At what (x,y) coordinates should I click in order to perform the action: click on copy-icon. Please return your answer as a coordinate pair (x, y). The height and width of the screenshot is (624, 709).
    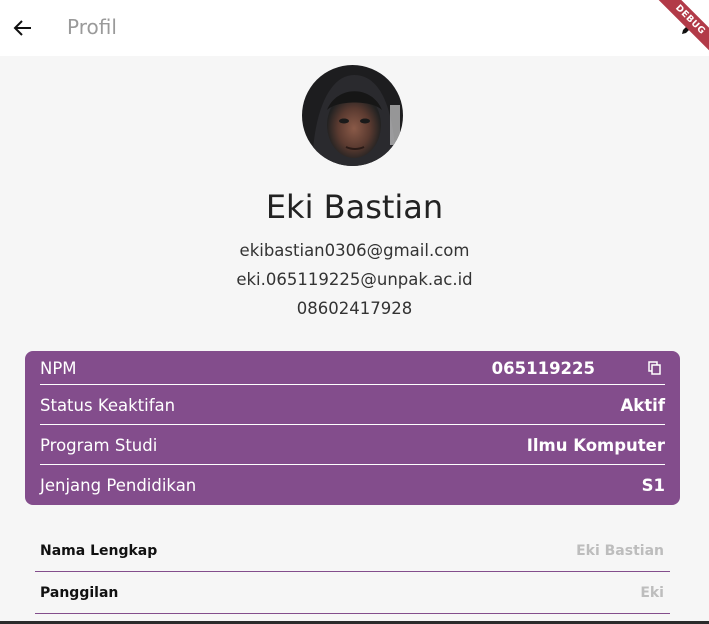
    Looking at the image, I should click on (654, 368).